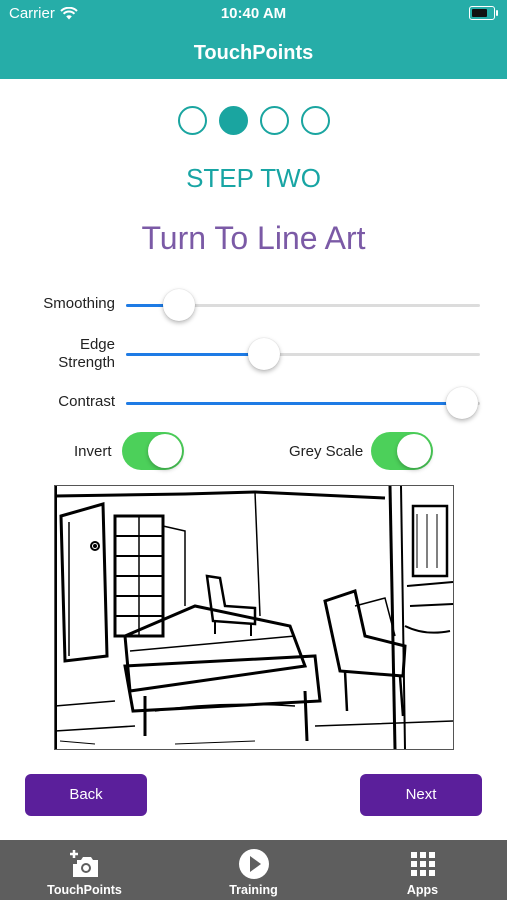  I want to click on edge-strength-slider, so click(303, 354).